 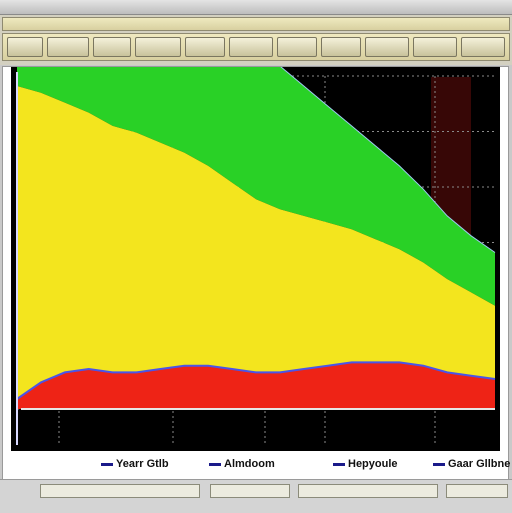 What do you see at coordinates (249, 464) in the screenshot?
I see `legend-label: Almdoom` at bounding box center [249, 464].